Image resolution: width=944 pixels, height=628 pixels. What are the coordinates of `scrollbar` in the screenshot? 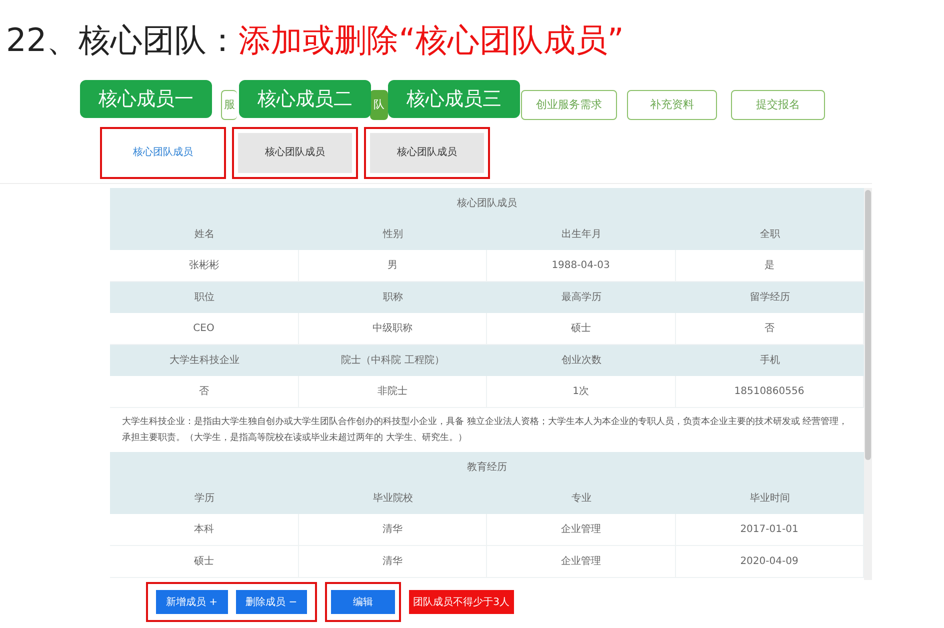 It's located at (868, 384).